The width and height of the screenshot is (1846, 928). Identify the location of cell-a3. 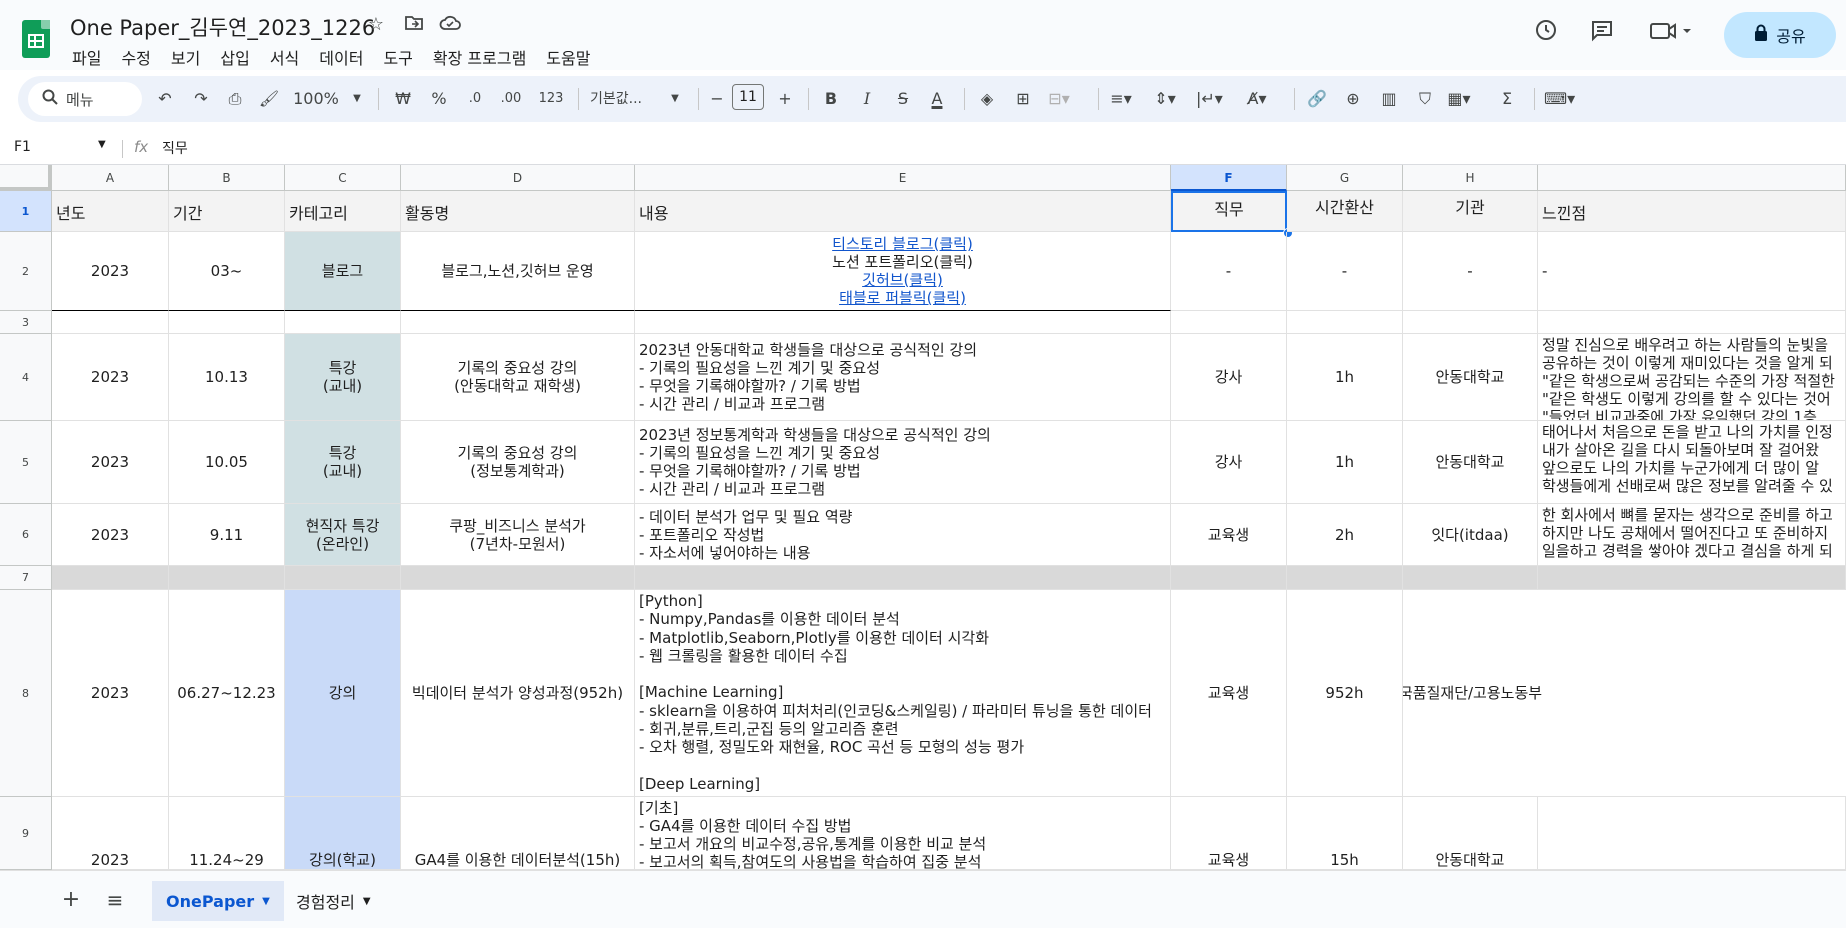
(110, 322).